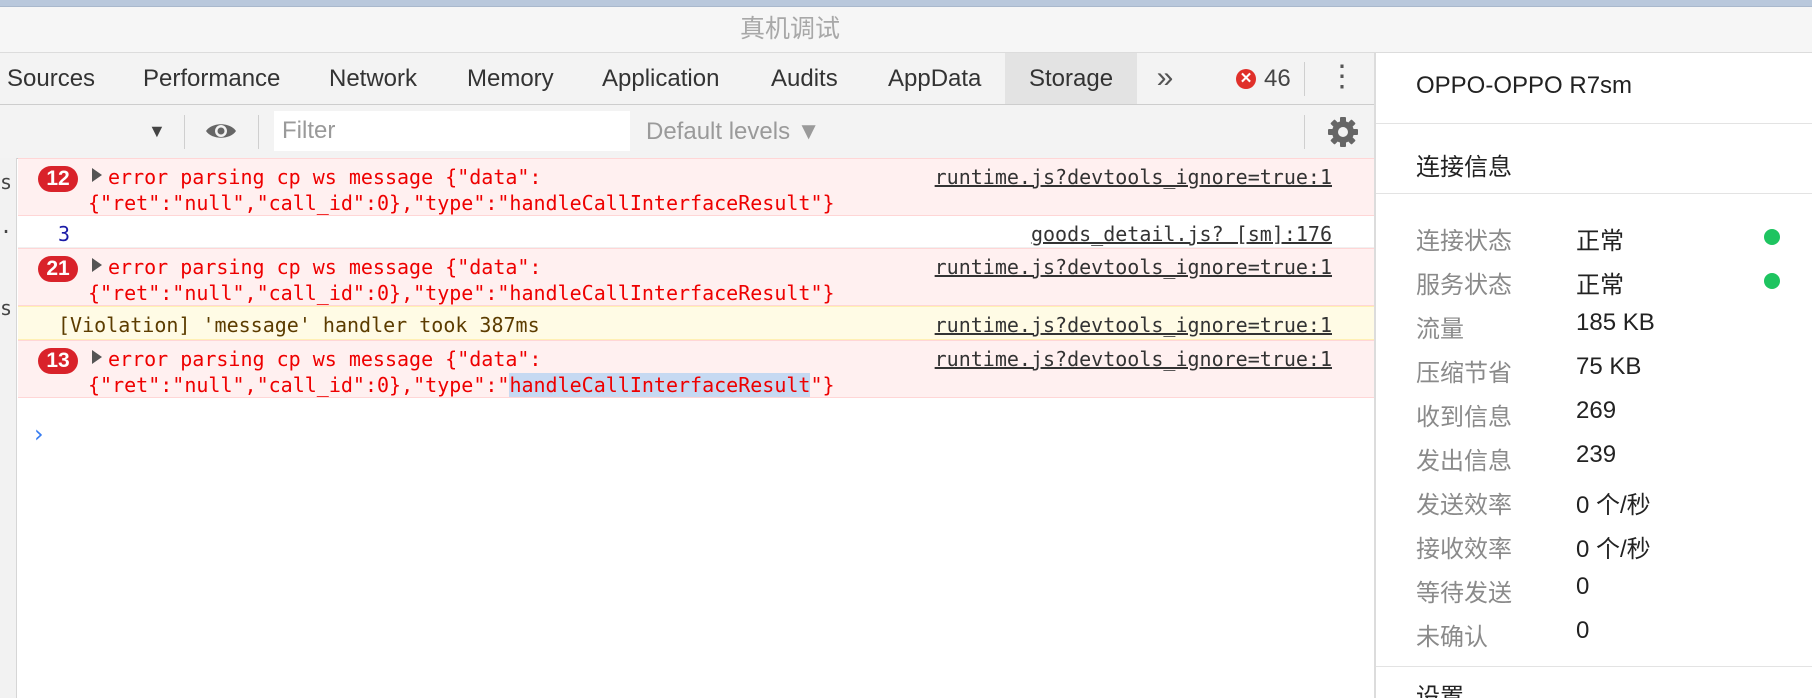 The width and height of the screenshot is (1812, 698). Describe the element at coordinates (1440, 329) in the screenshot. I see `info-label: 流量` at that location.